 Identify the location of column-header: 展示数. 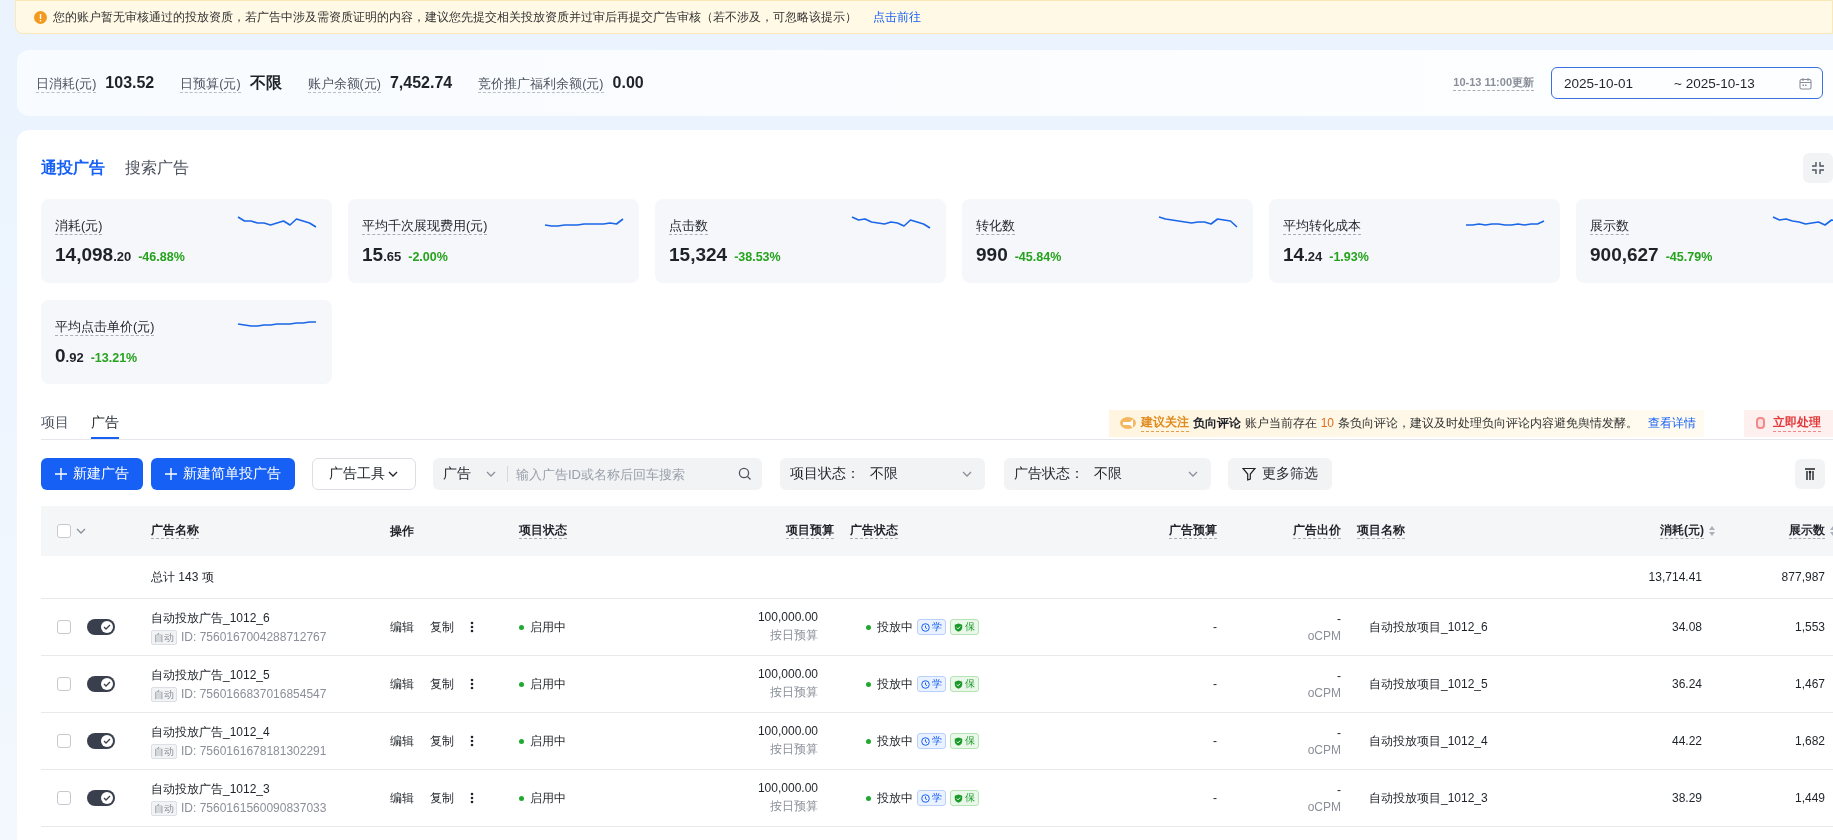
(1811, 531).